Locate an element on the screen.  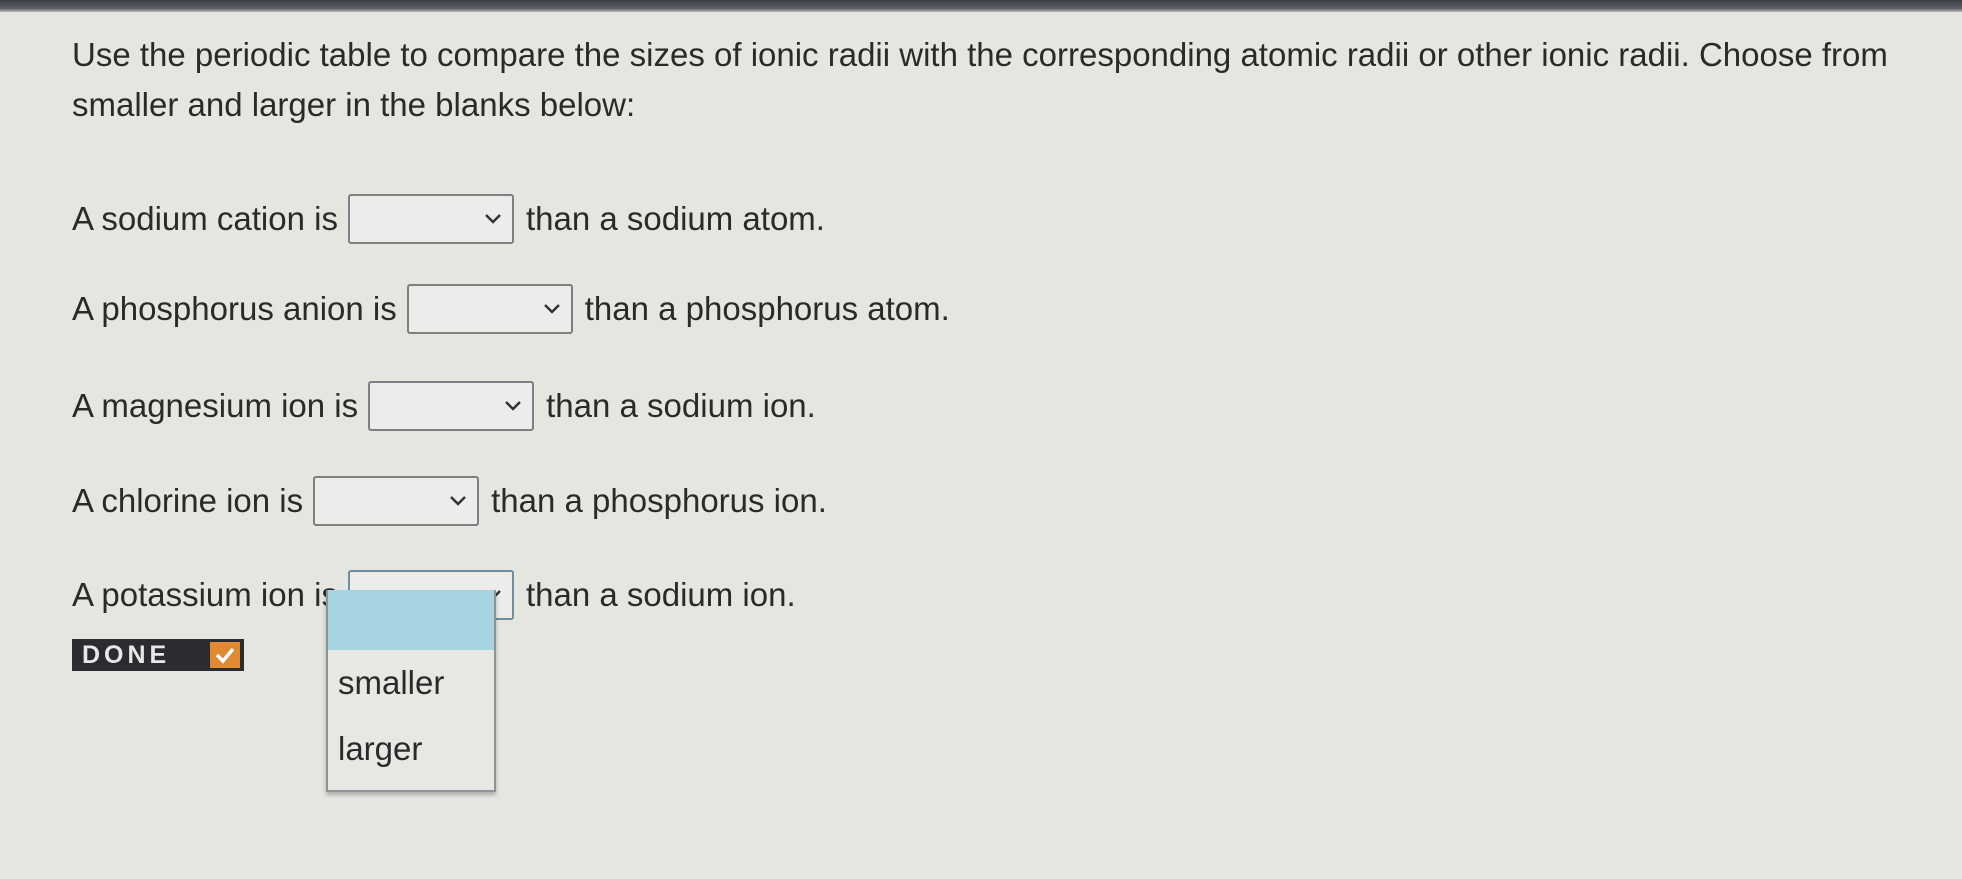
question-text-before: A magnesium ion is is located at coordinates (215, 405).